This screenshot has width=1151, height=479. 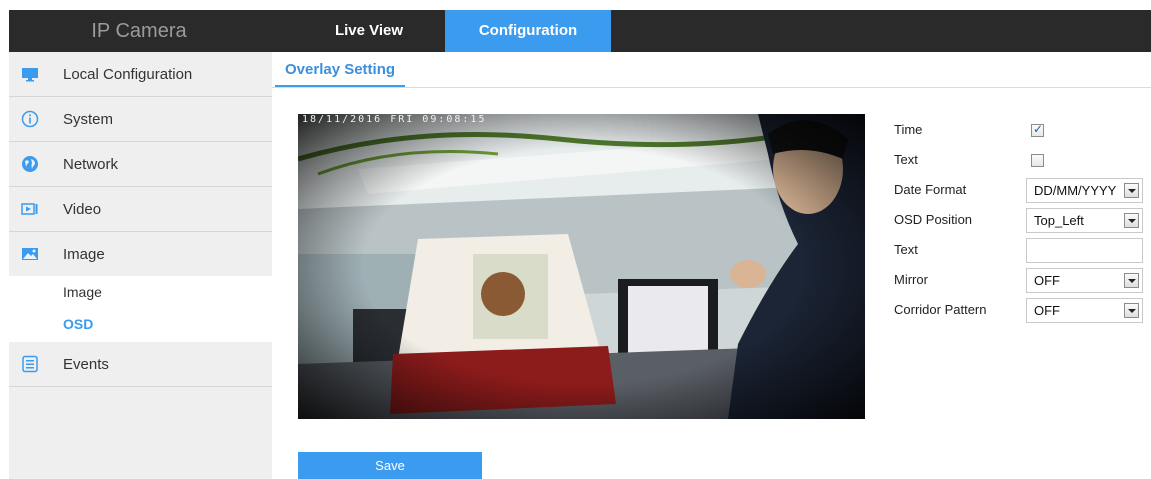 I want to click on top-navigation-bar: IP Camera Live View Configuration, so click(x=580, y=31).